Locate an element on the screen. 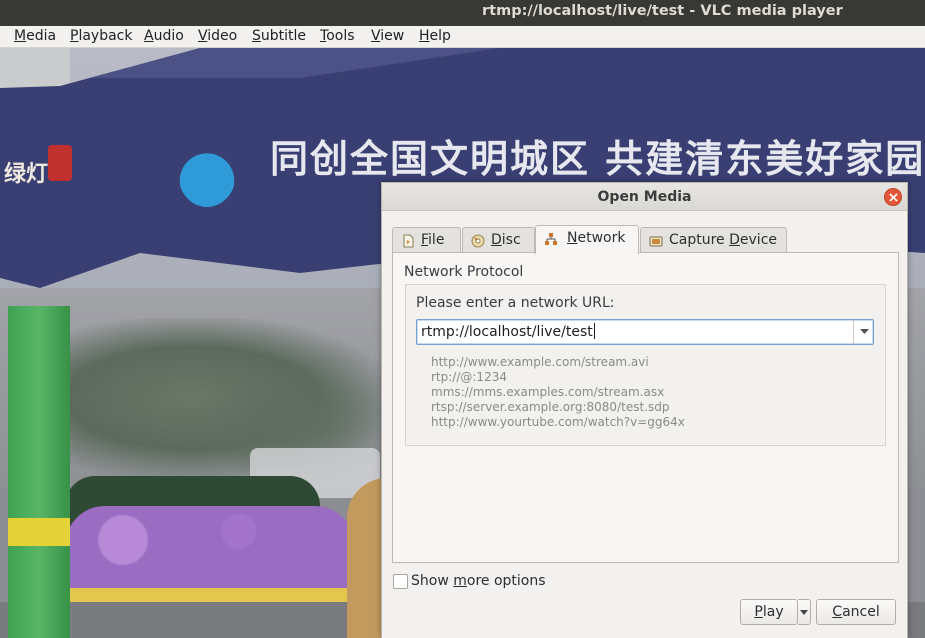  menu-media: Media is located at coordinates (35, 36).